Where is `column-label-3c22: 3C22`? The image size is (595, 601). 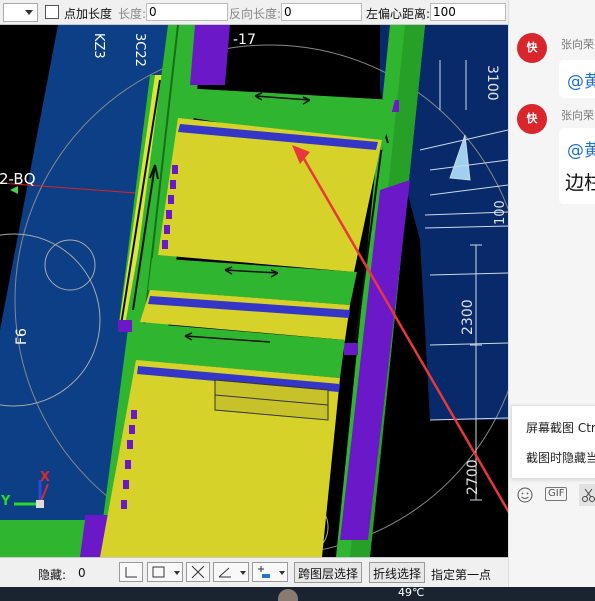
column-label-3c22: 3C22 is located at coordinates (139, 50).